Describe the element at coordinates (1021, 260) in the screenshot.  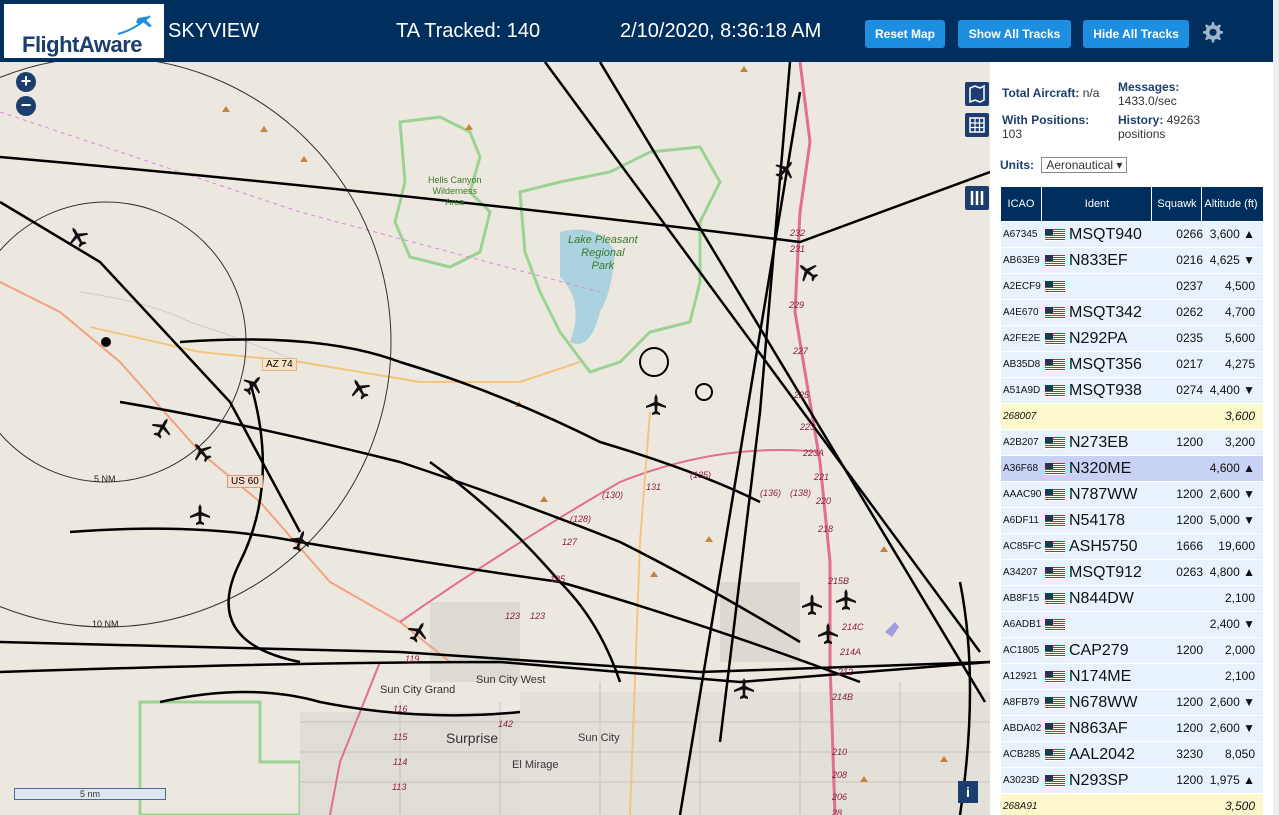
I see `icao-cell: AB63E9` at that location.